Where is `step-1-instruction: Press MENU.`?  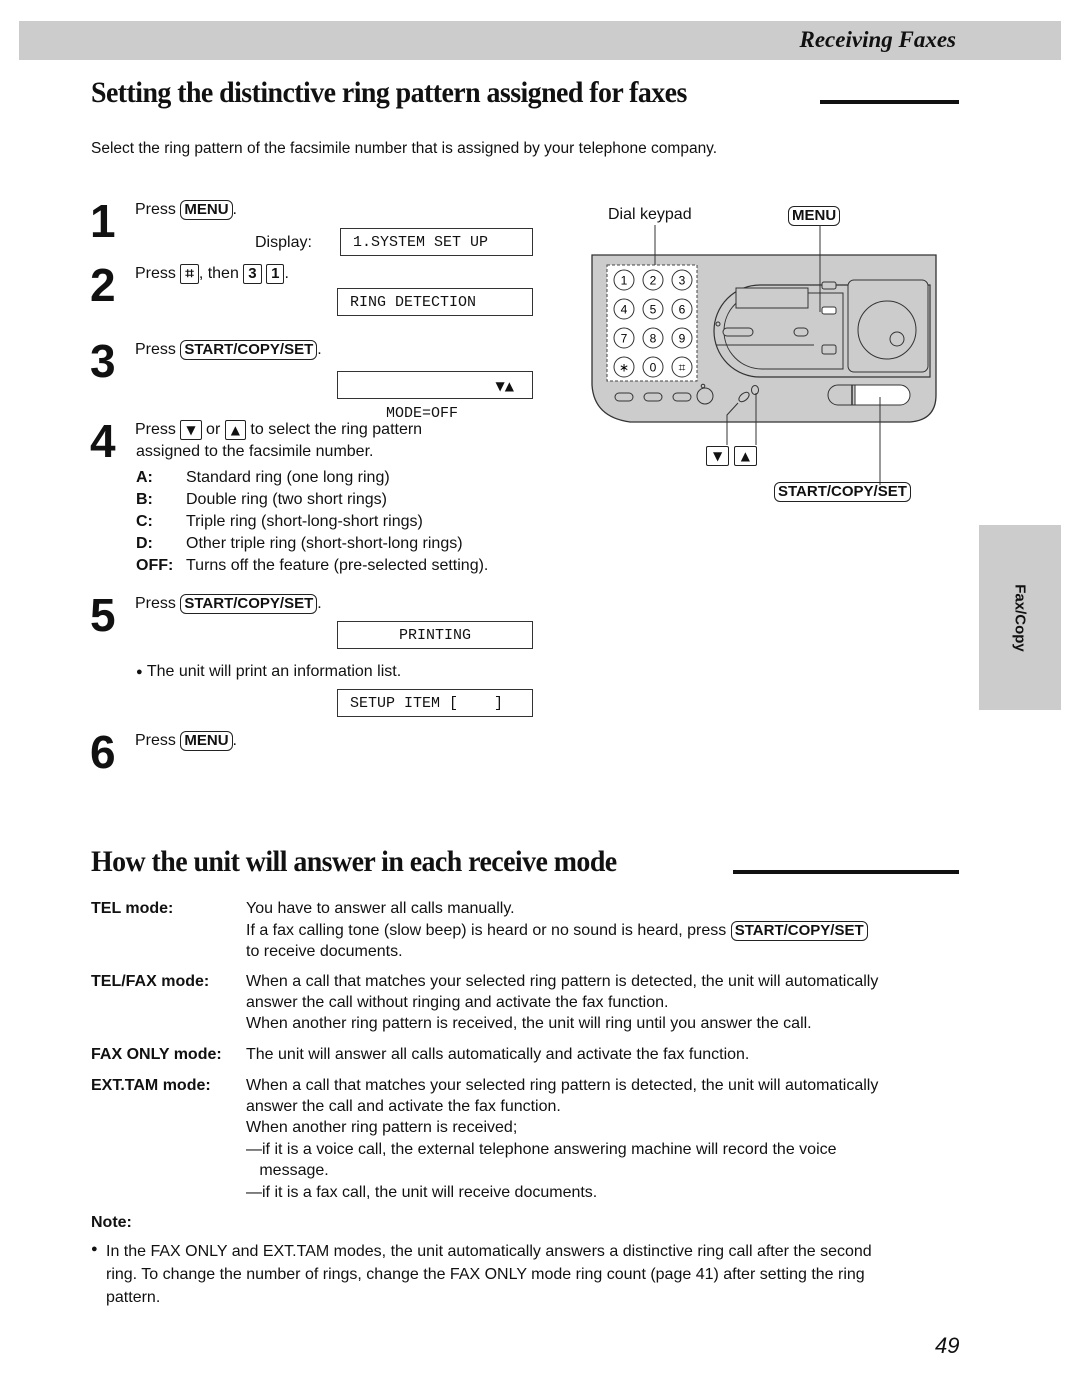 step-1-instruction: Press MENU. is located at coordinates (186, 210).